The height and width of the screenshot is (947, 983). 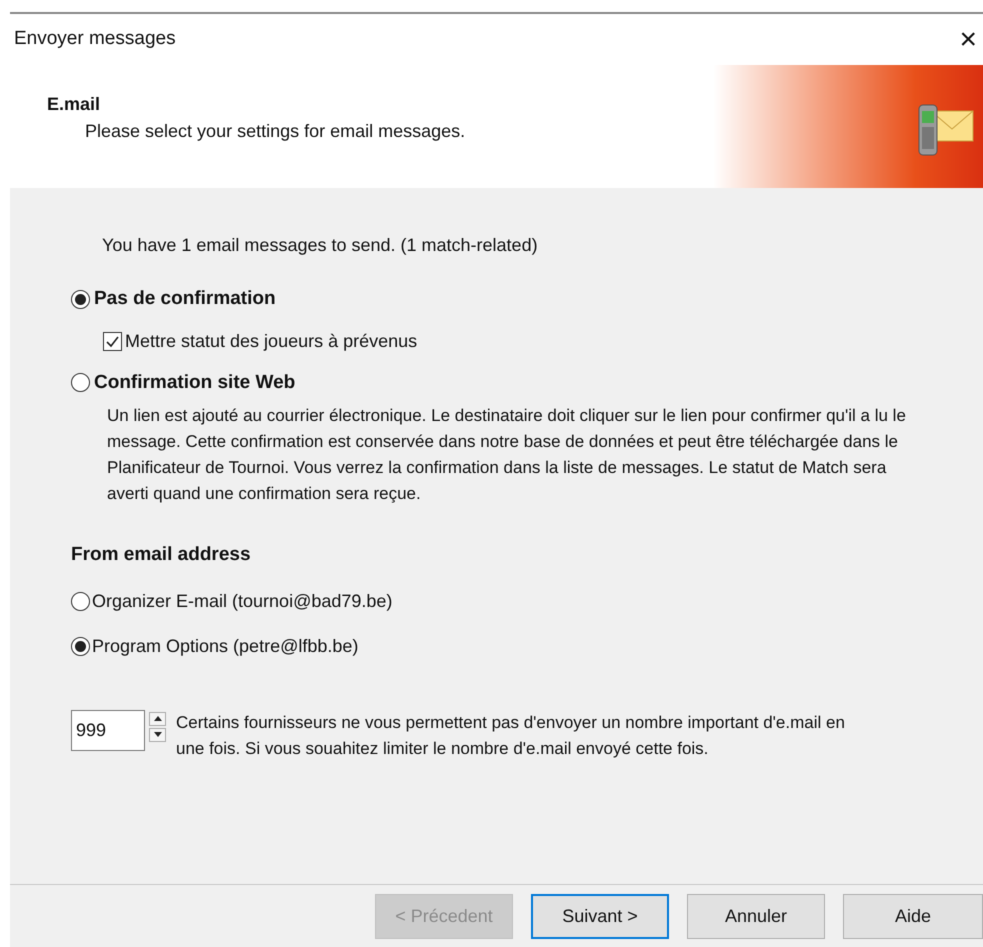 What do you see at coordinates (275, 131) in the screenshot?
I see `header-subtitle: Please select your settings for email messages.` at bounding box center [275, 131].